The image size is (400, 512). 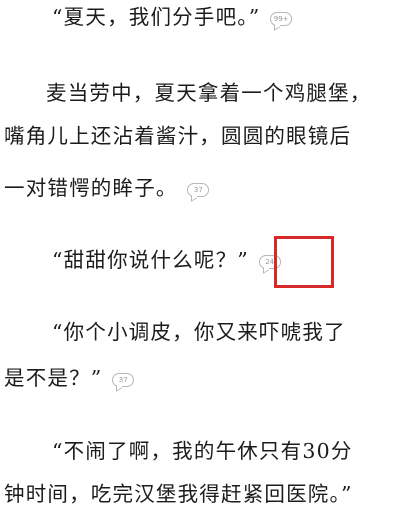 I want to click on text-line: 一对错愕的眸子。 37, so click(x=107, y=188).